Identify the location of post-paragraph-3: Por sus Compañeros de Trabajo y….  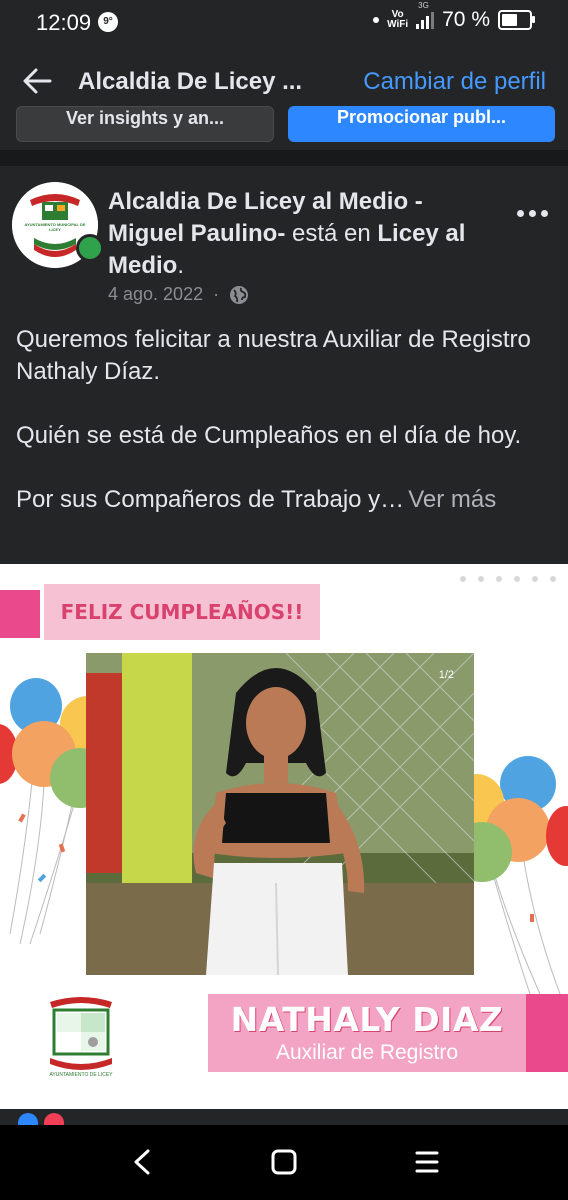
(210, 499).